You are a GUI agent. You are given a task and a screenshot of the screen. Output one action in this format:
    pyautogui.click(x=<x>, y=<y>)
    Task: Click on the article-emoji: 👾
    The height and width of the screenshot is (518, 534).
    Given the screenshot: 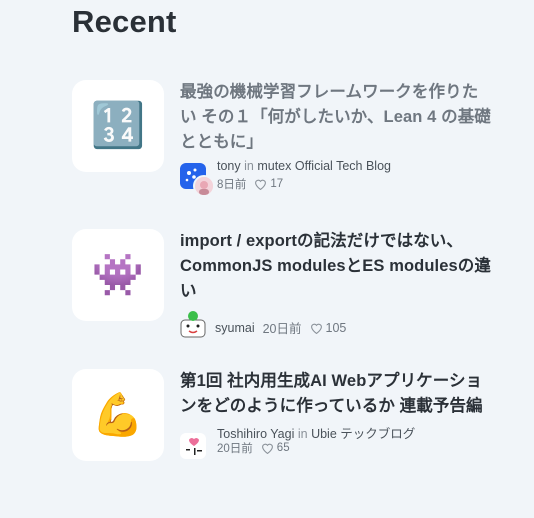 What is the action you would take?
    pyautogui.click(x=118, y=274)
    